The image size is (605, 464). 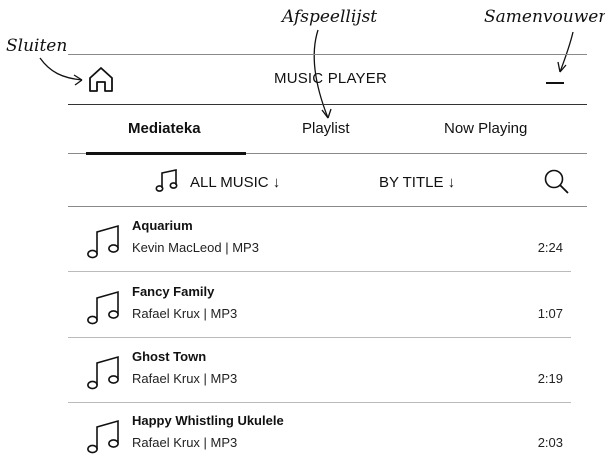 I want to click on callout-close: Sluiten, so click(x=37, y=46).